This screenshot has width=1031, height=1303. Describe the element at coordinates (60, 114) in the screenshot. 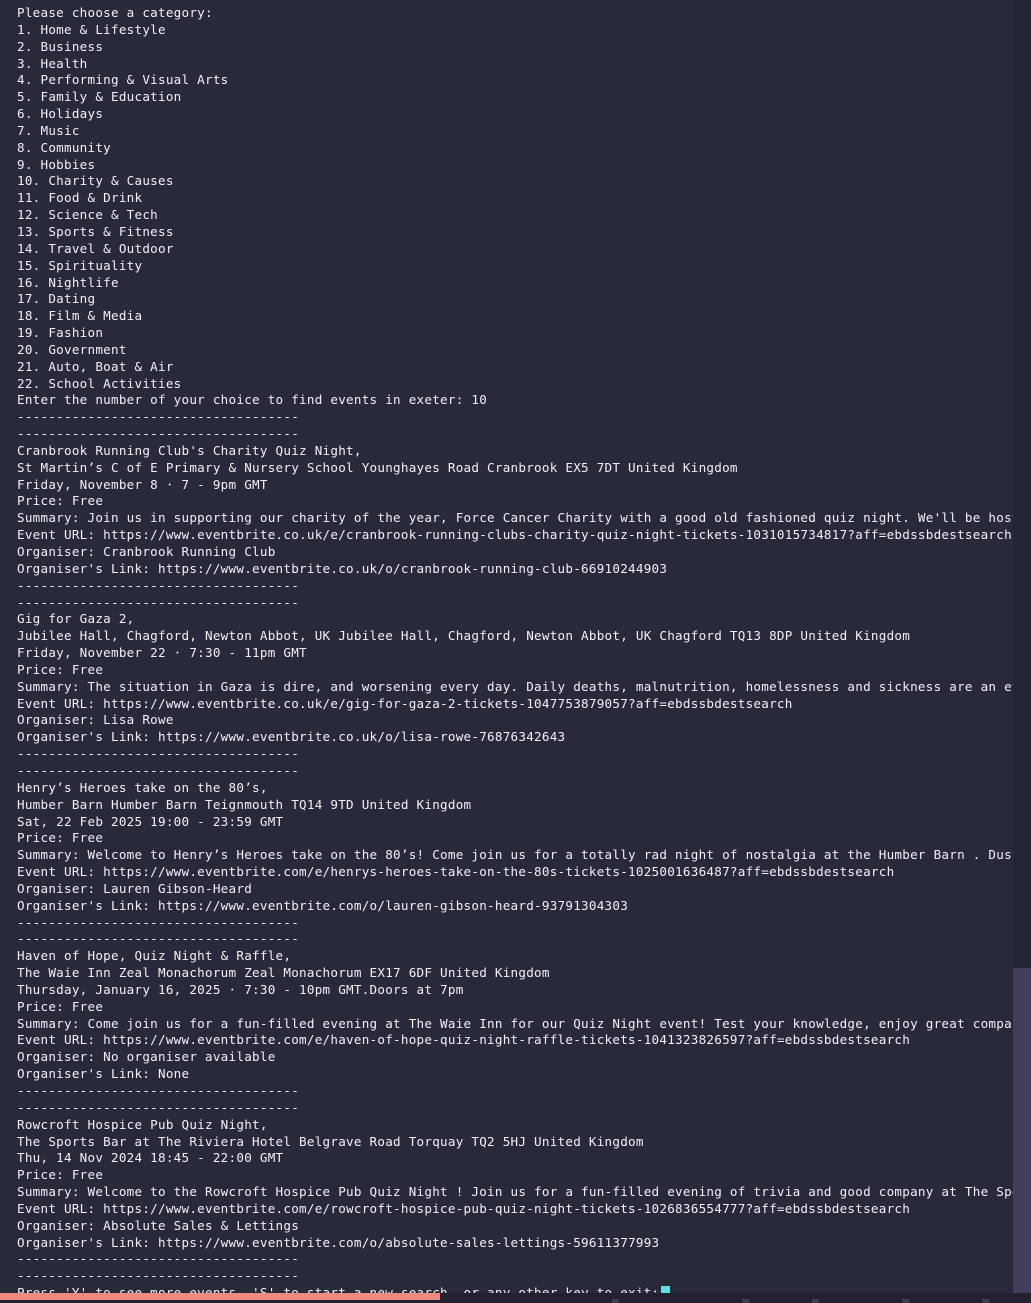

I see `category-item-6: 6. Holidays` at that location.